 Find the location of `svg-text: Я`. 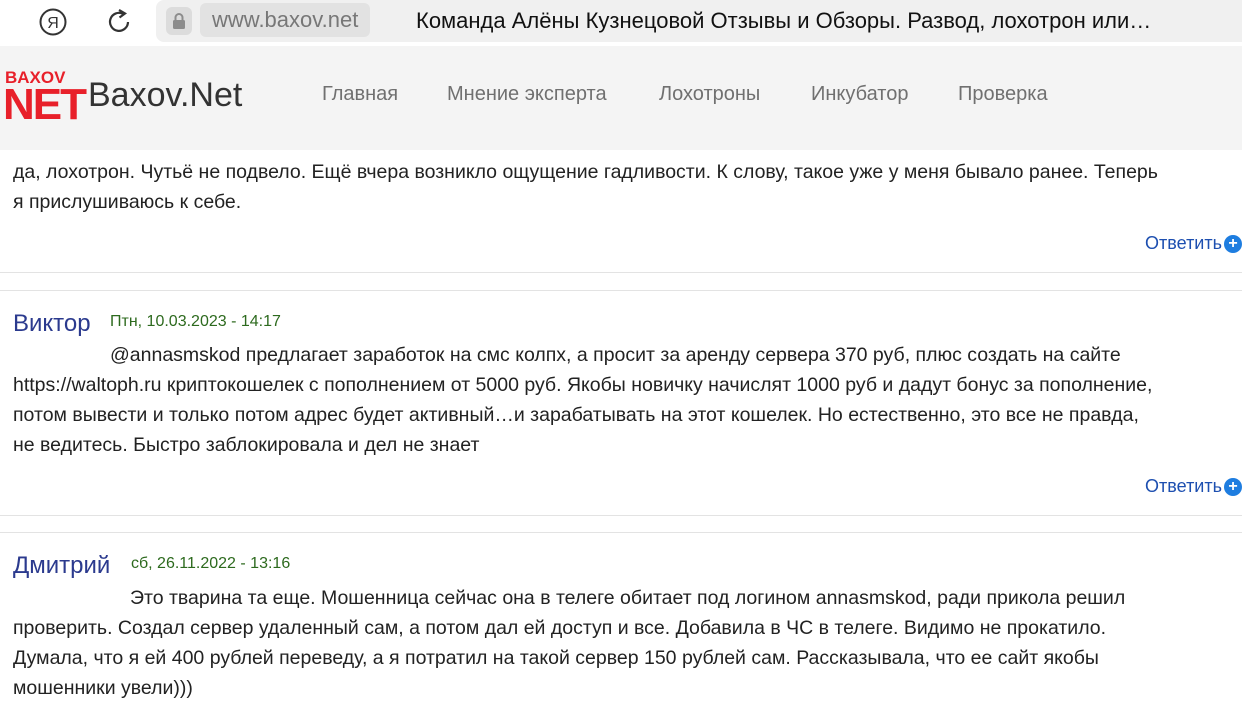

svg-text: Я is located at coordinates (53, 23).